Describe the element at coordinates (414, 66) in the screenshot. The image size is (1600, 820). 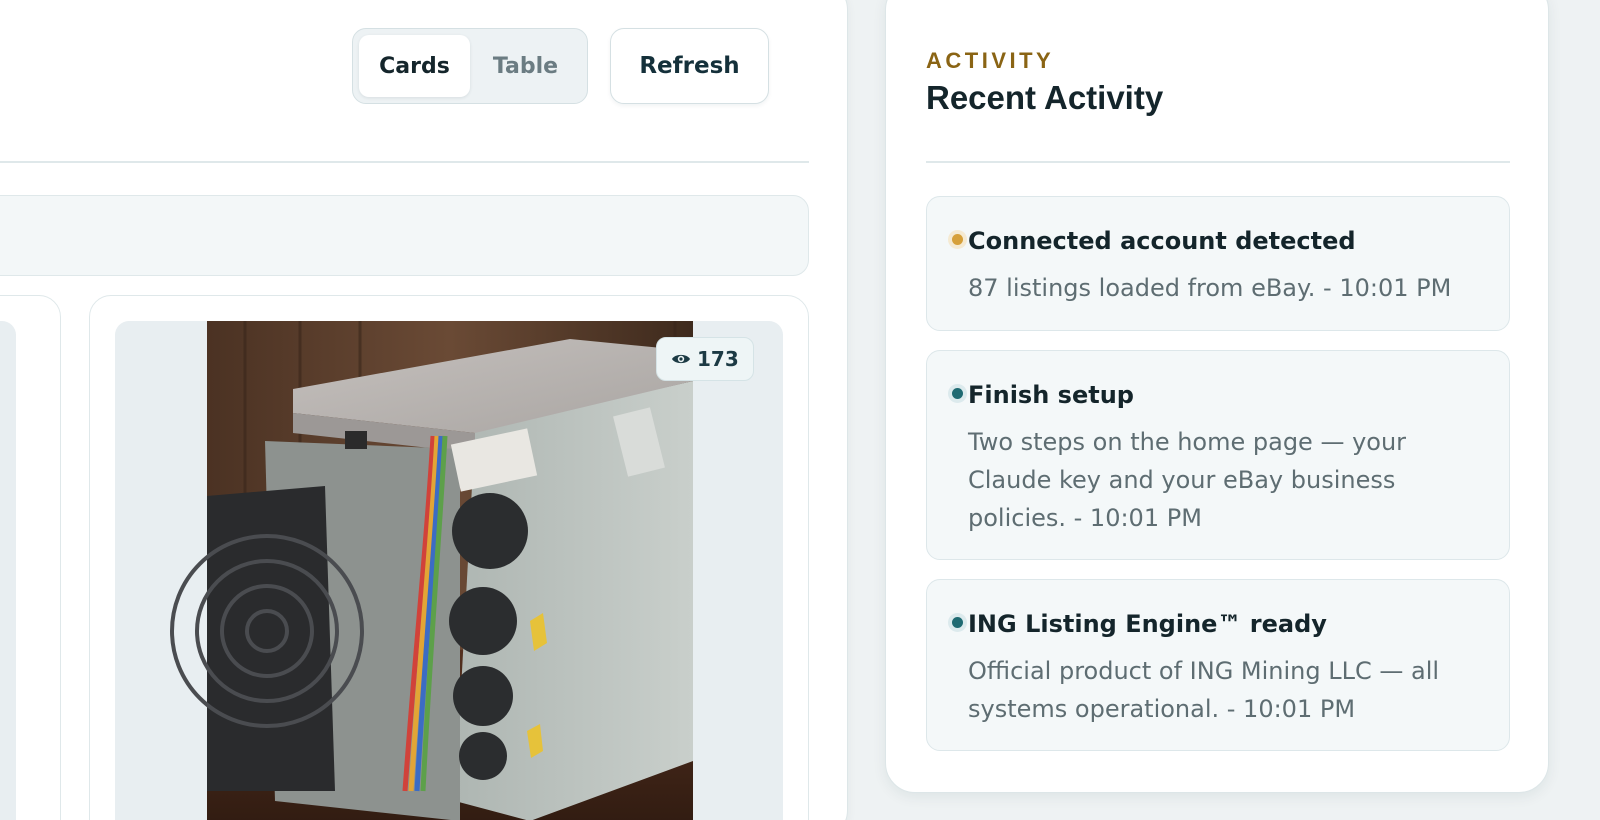
I see `cards-view-button: Cards` at that location.